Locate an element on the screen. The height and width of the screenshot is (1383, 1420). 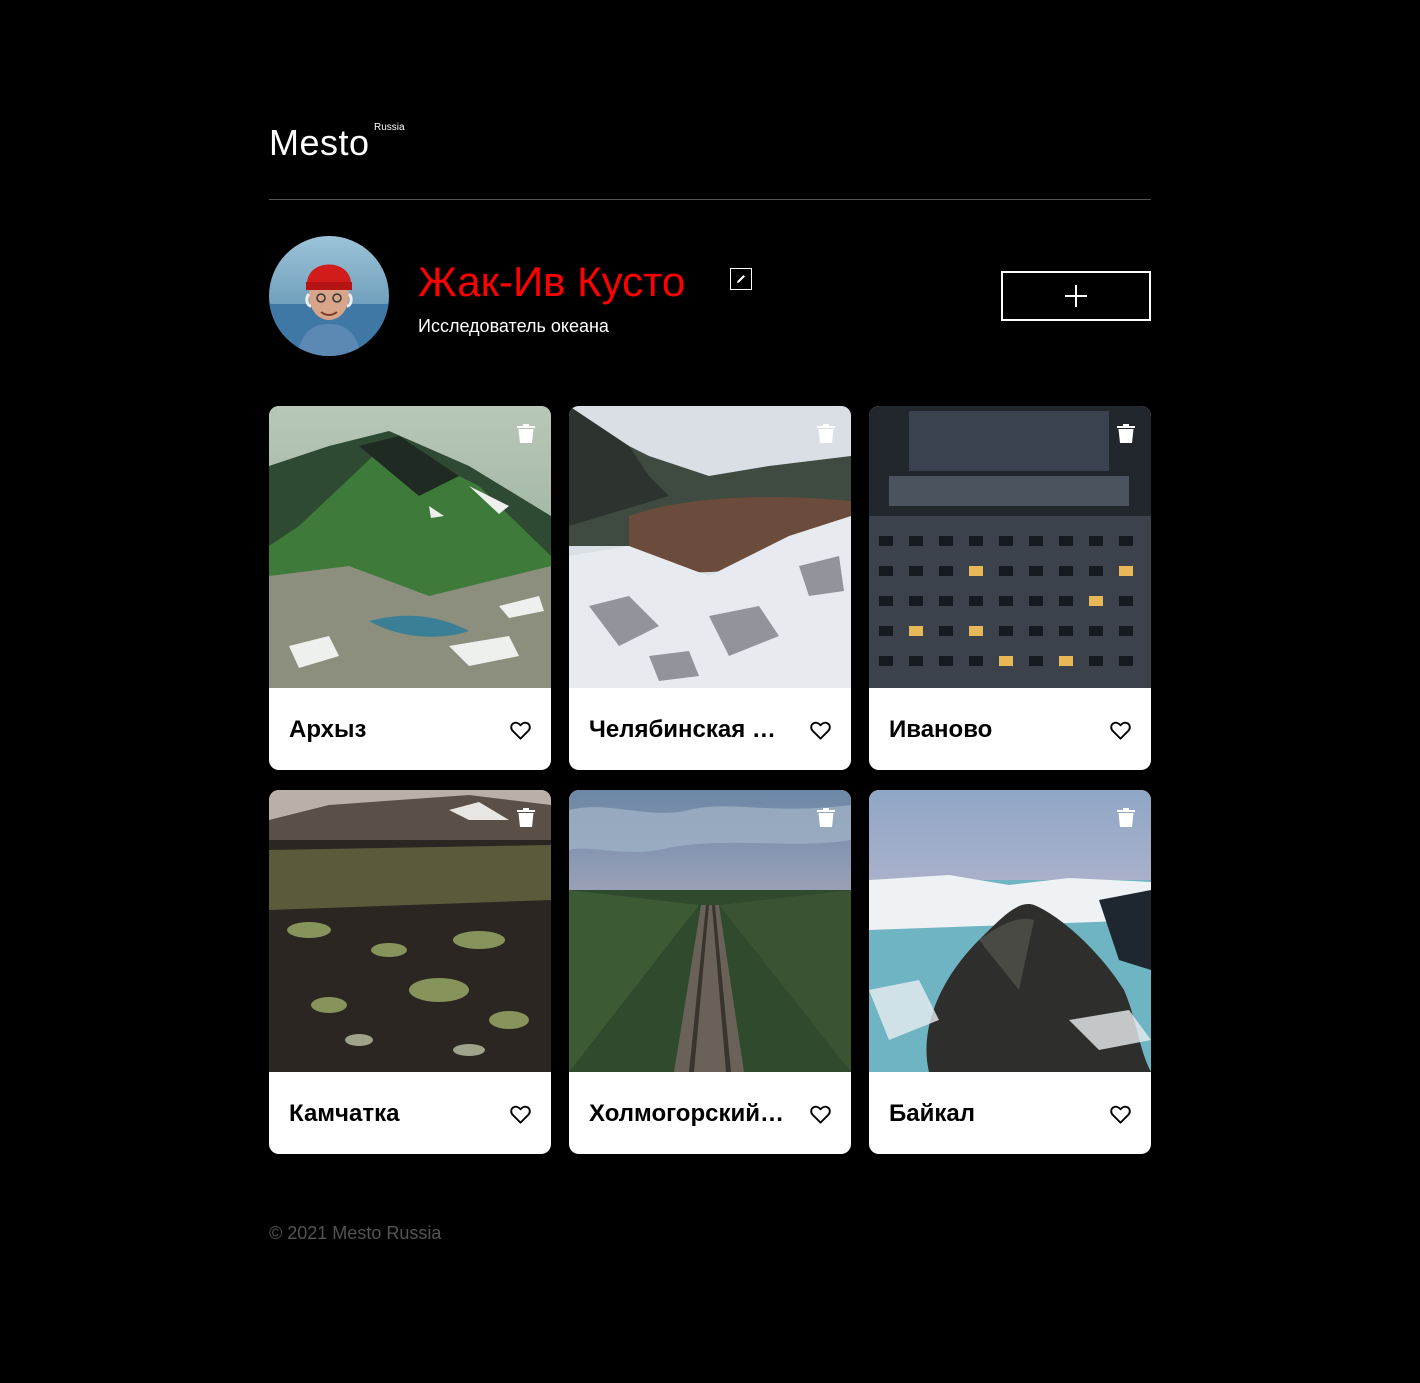
plus-icon is located at coordinates (1076, 296).